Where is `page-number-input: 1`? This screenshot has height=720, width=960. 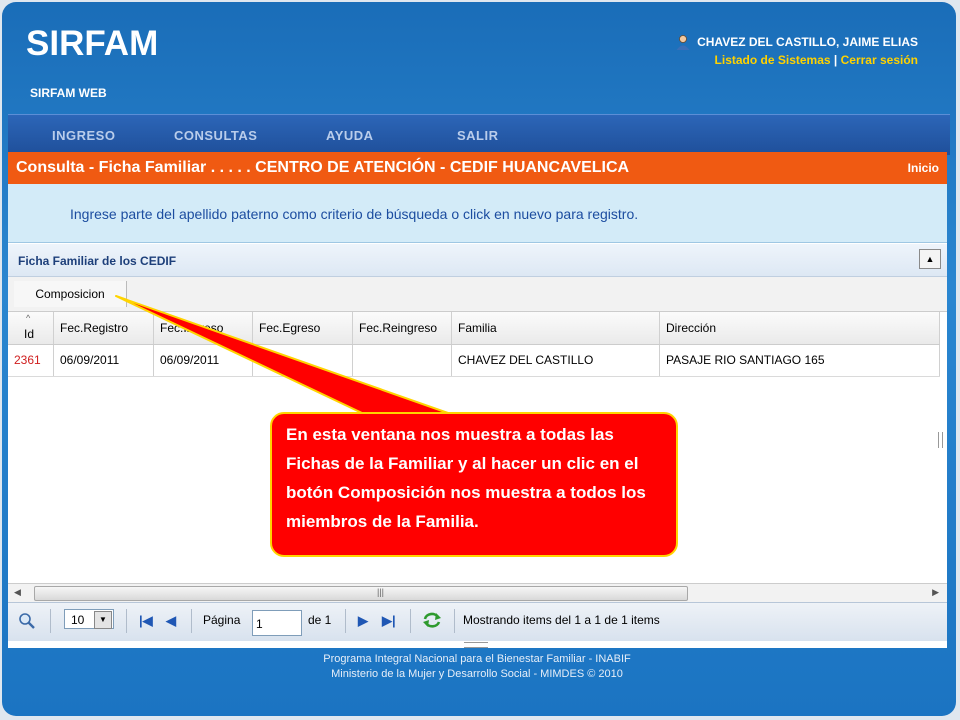 page-number-input: 1 is located at coordinates (277, 623).